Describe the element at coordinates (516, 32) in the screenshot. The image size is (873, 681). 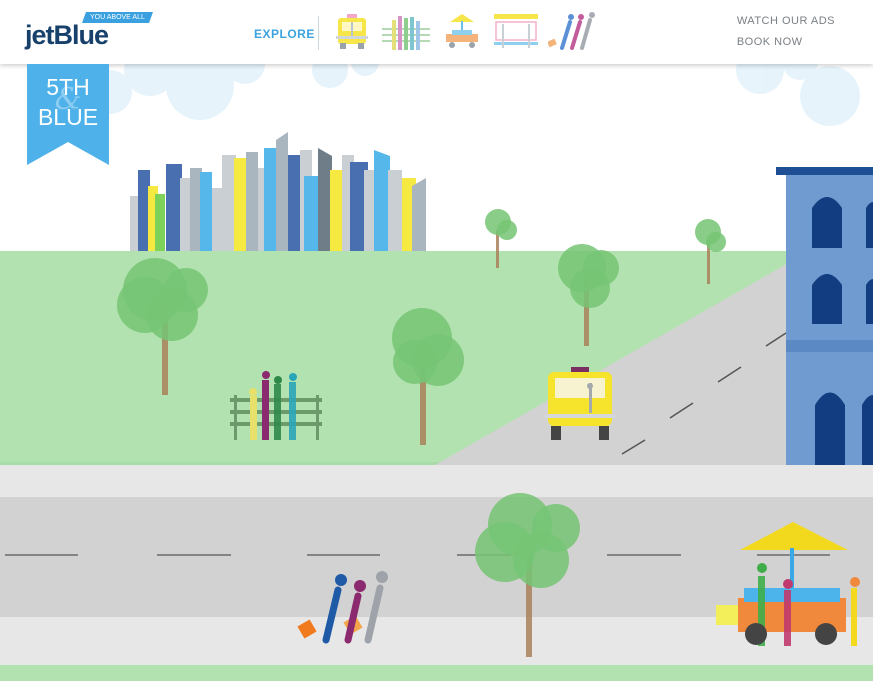
I see `bus-stop-nav-icon` at that location.